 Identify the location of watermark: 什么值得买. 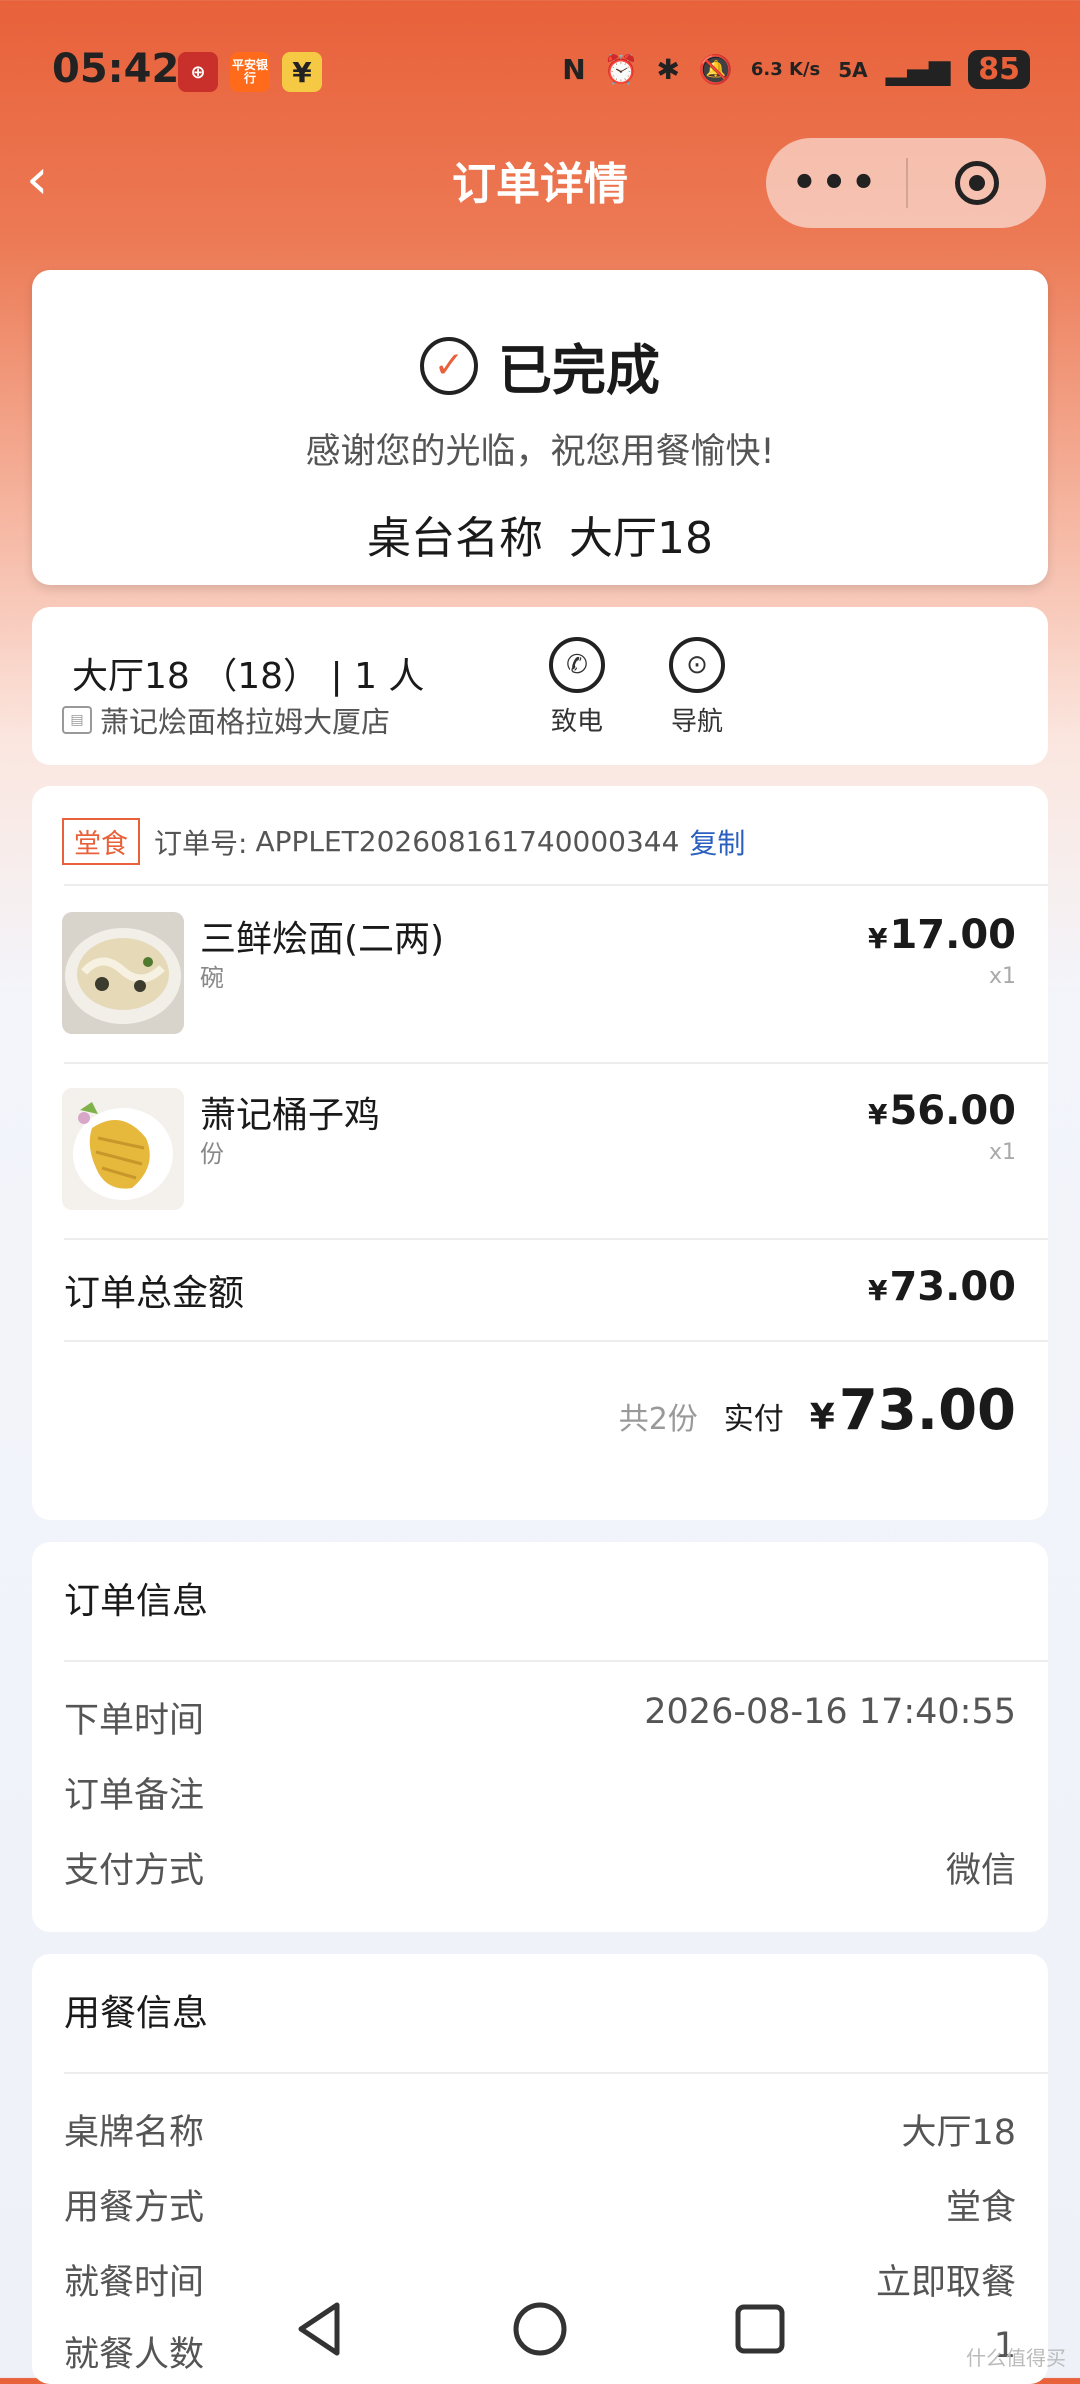
(1016, 2358).